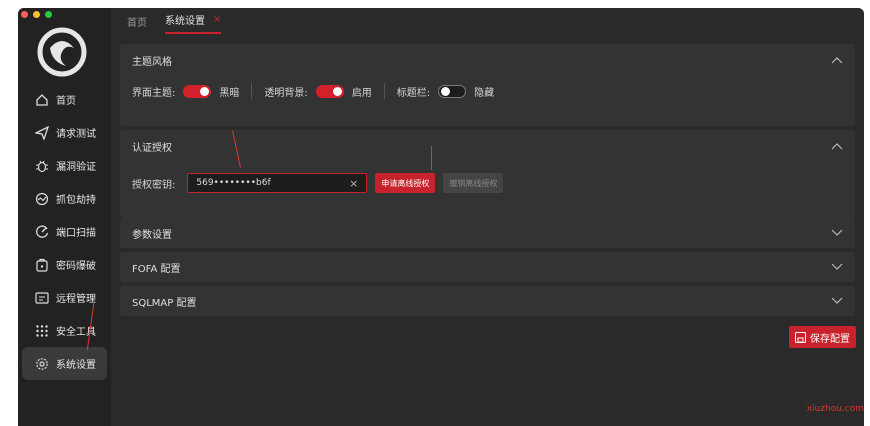 Image resolution: width=870 pixels, height=426 pixels. What do you see at coordinates (413, 93) in the screenshot?
I see `titlebar-label: 标题栏:` at bounding box center [413, 93].